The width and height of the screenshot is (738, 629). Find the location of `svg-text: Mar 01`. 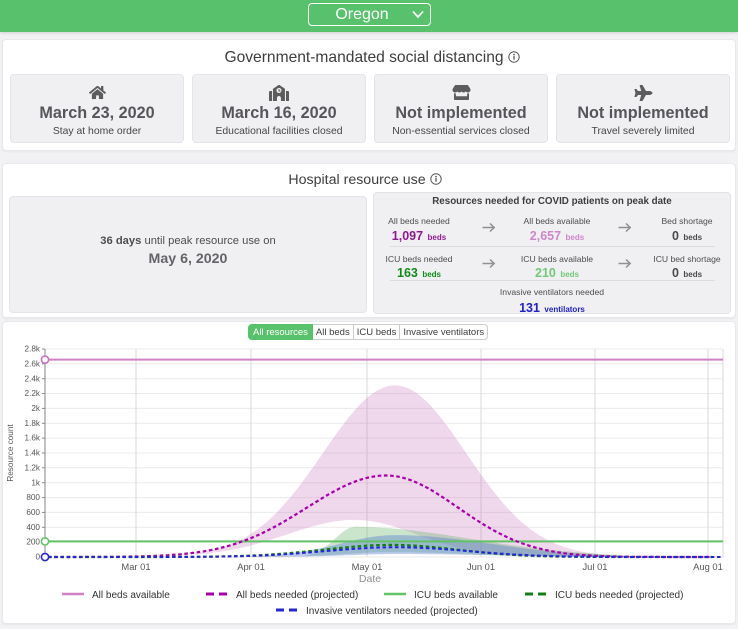

svg-text: Mar 01 is located at coordinates (135, 566).